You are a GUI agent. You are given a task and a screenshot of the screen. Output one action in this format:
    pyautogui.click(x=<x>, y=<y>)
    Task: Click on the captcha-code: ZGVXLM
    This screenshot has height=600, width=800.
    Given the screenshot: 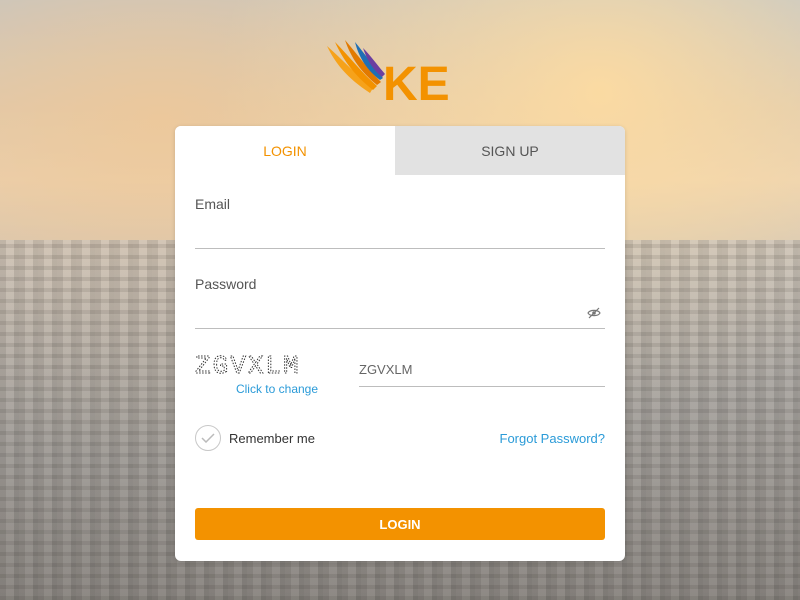 What is the action you would take?
    pyautogui.click(x=248, y=365)
    